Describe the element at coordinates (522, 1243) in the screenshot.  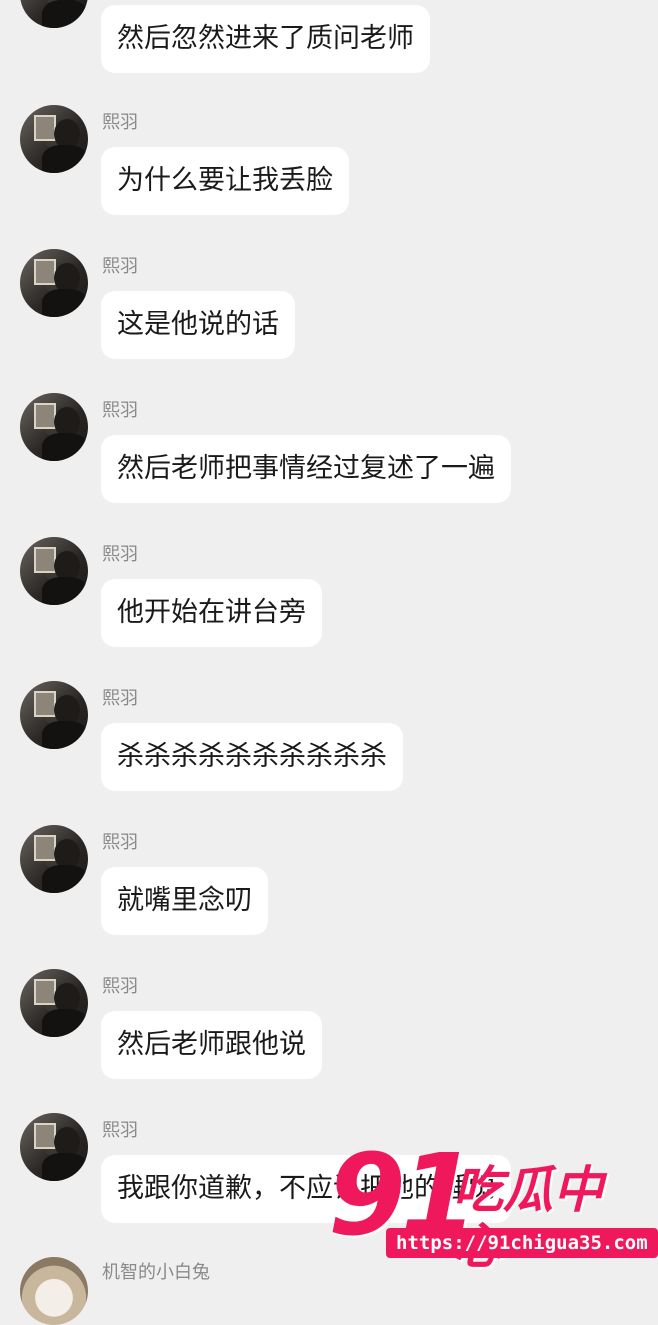
I see `watermark-url: https://91chigua35.com` at that location.